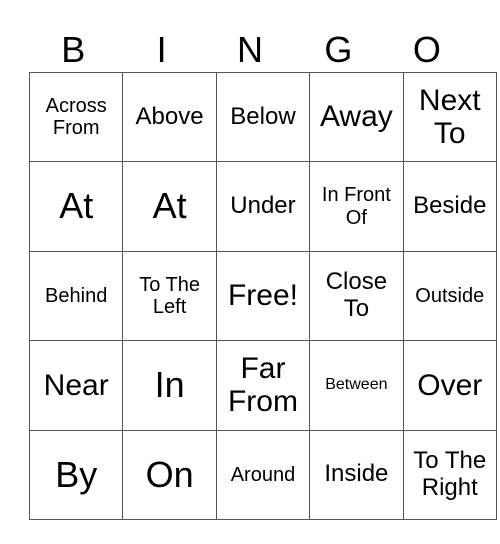 This screenshot has width=500, height=544. I want to click on bingo-header: B I N G O, so click(250, 50).